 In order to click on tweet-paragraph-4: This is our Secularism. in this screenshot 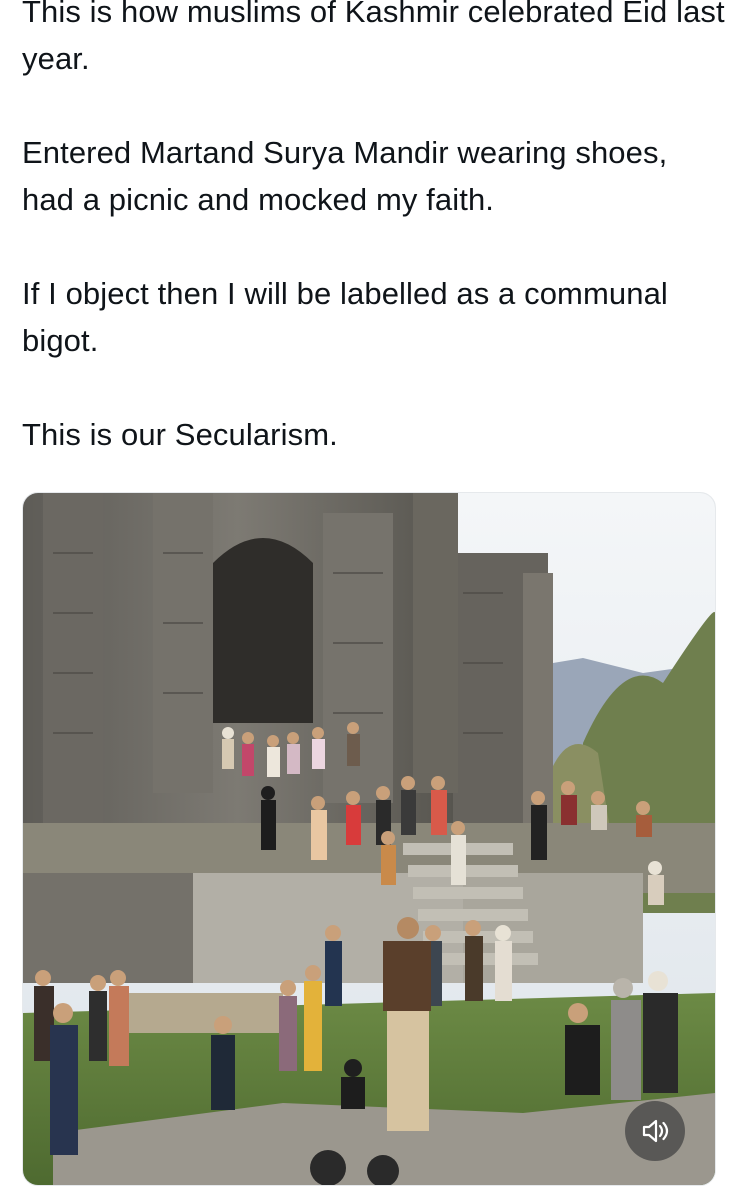, I will do `click(180, 434)`.